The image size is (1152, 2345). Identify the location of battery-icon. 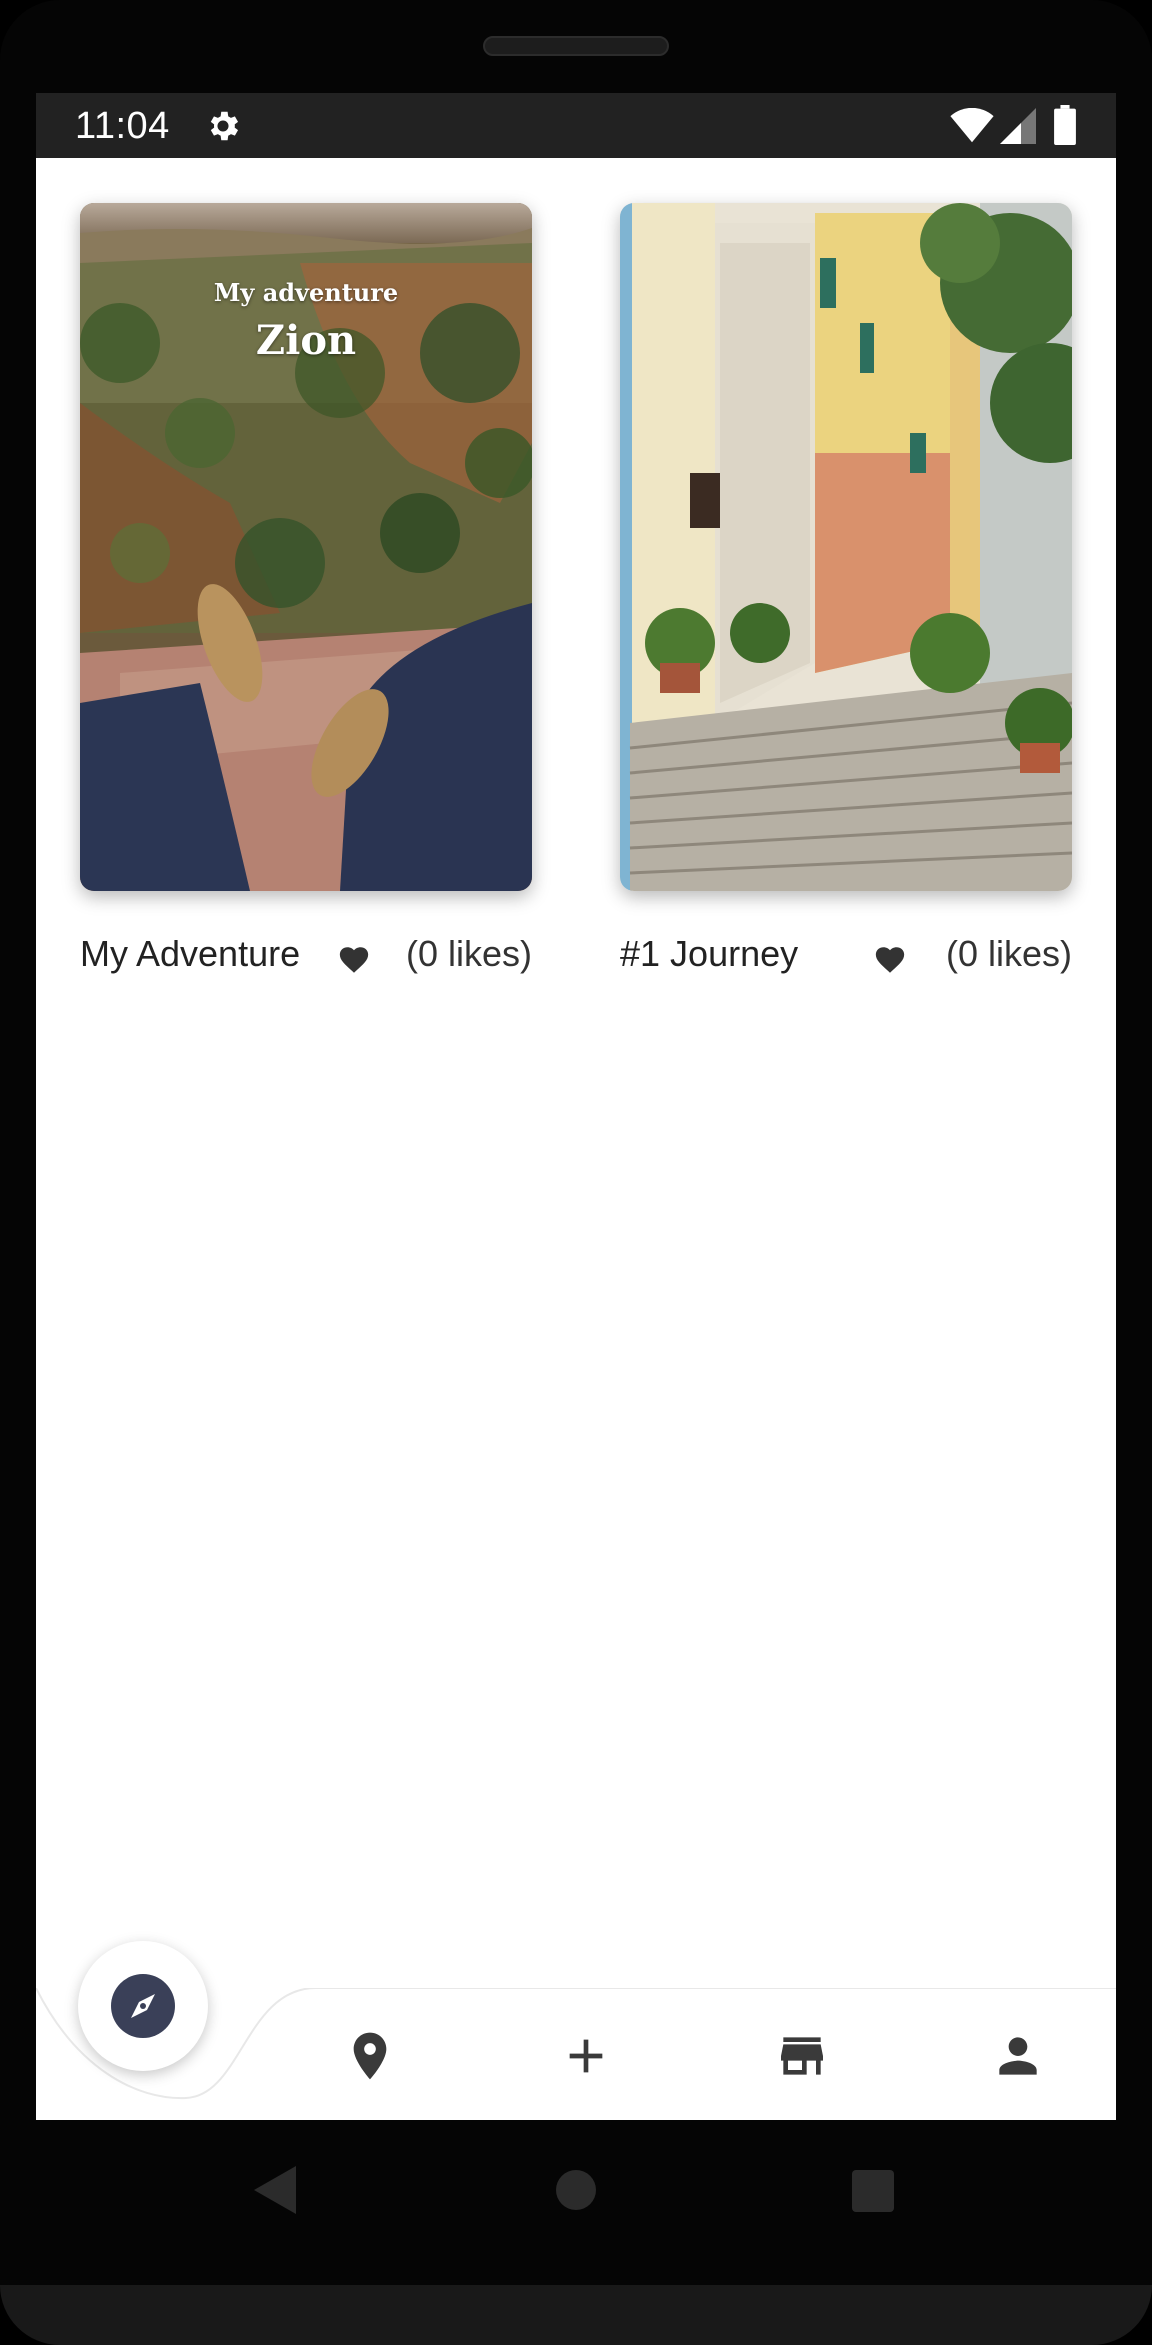
(1065, 125).